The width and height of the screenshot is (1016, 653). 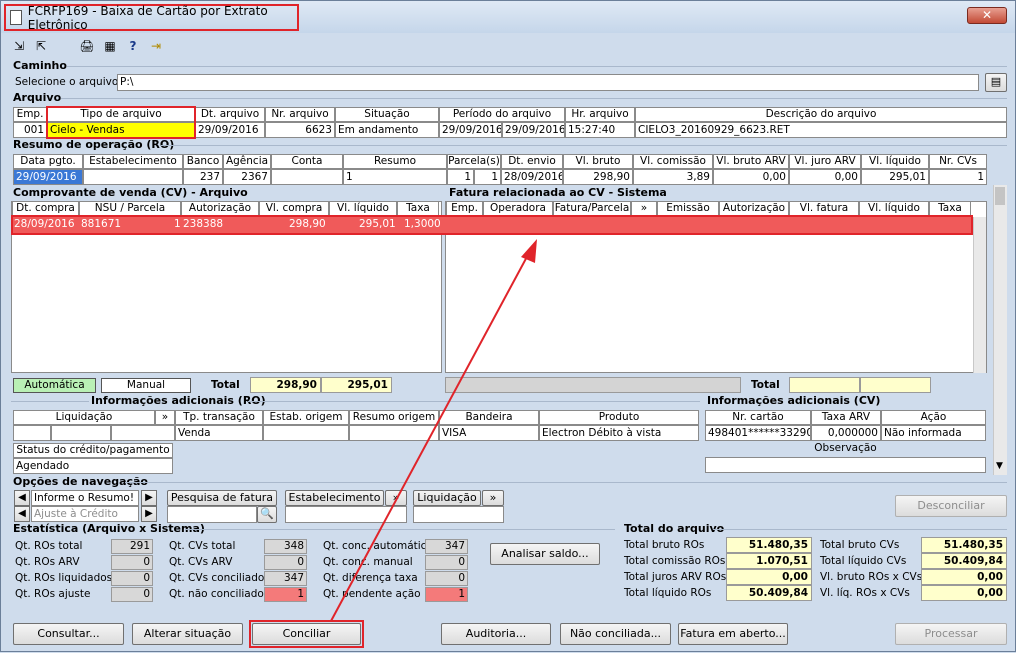 I want to click on annotation-arrow, so click(x=433, y=430).